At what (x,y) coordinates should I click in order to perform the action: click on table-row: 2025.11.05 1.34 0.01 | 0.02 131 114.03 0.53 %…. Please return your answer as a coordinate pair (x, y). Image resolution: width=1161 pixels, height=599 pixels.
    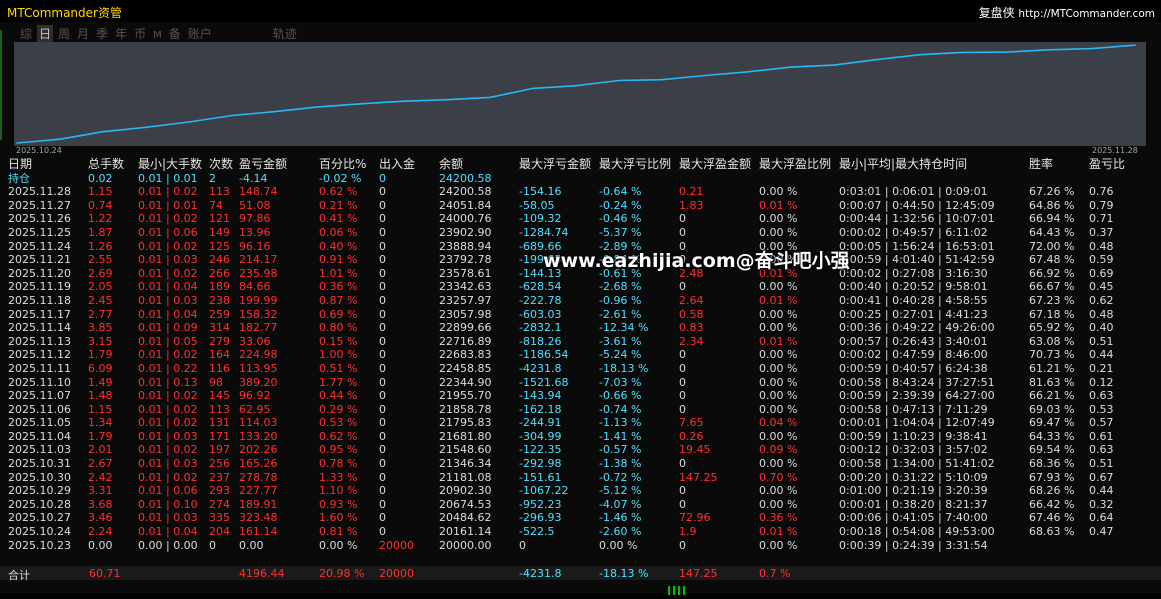
    Looking at the image, I should click on (568, 423).